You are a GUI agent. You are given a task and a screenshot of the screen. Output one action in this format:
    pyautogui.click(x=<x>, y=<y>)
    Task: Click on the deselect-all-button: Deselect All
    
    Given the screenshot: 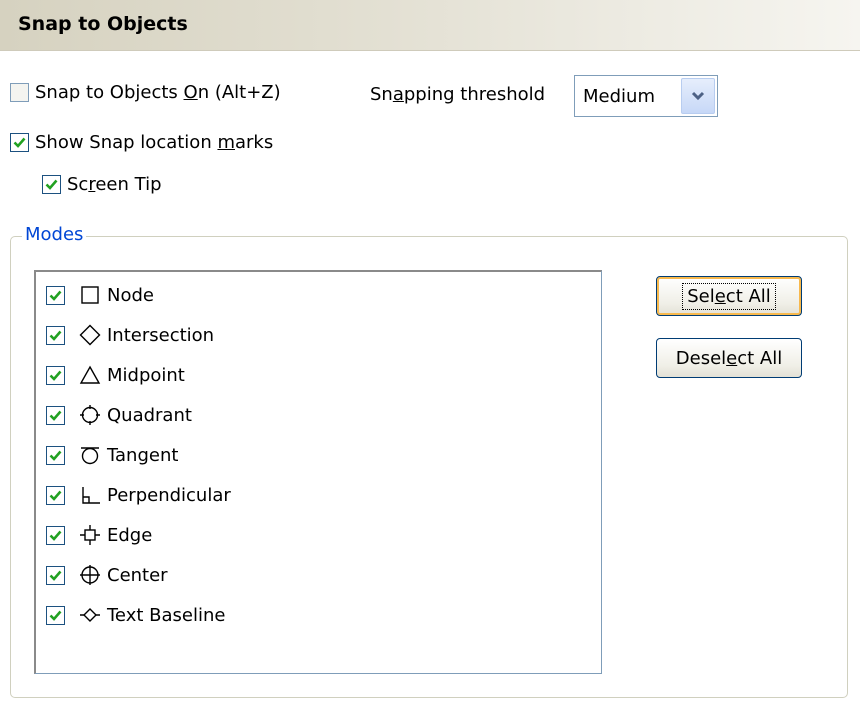 What is the action you would take?
    pyautogui.click(x=729, y=358)
    